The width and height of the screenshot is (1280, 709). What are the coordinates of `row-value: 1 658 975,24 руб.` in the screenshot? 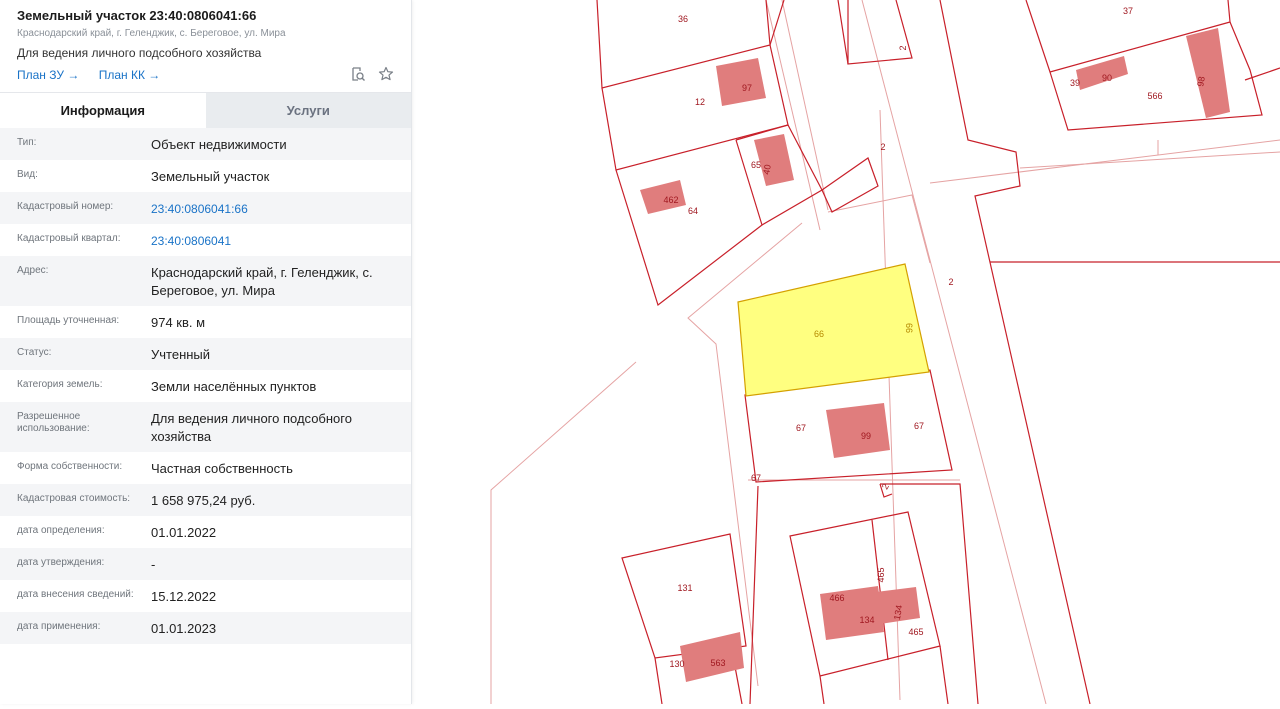 It's located at (203, 500).